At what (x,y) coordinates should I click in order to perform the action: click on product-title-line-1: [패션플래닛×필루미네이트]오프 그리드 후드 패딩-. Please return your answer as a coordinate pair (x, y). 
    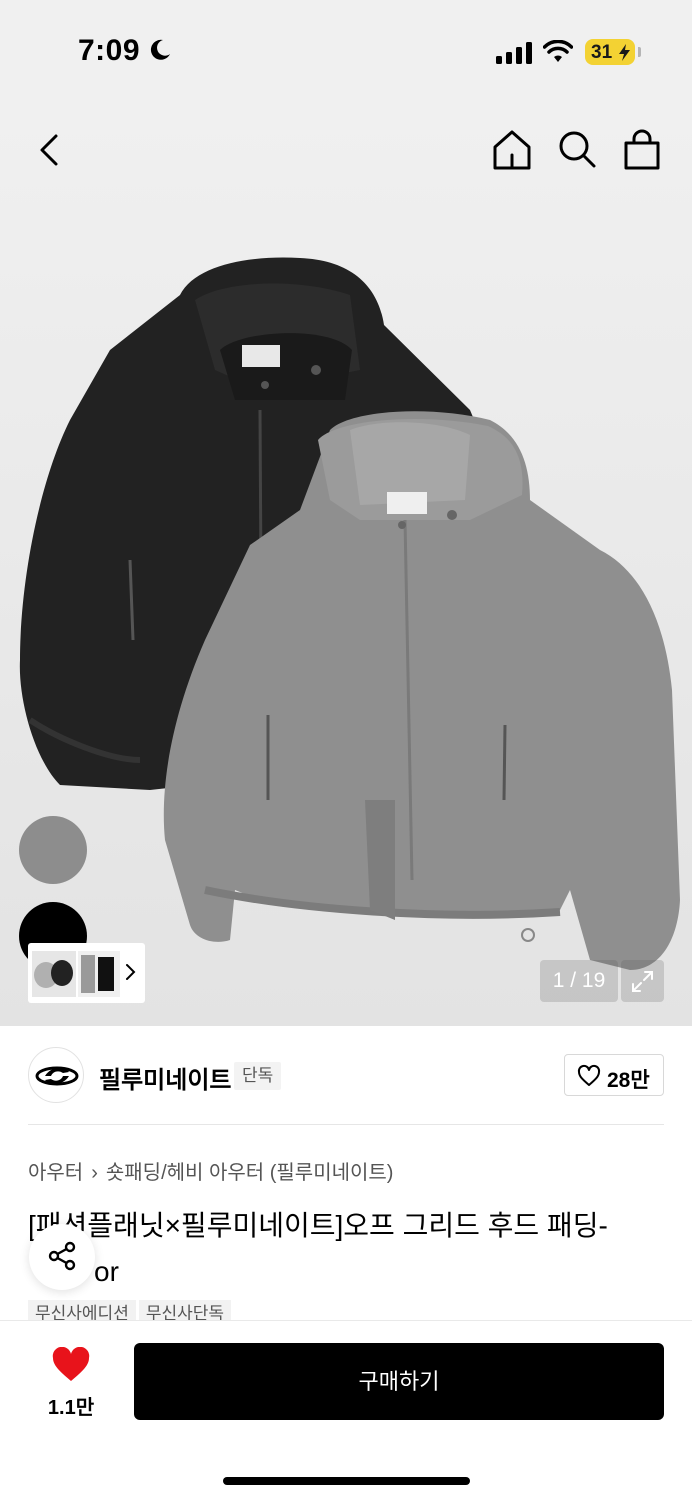
    Looking at the image, I should click on (318, 1225).